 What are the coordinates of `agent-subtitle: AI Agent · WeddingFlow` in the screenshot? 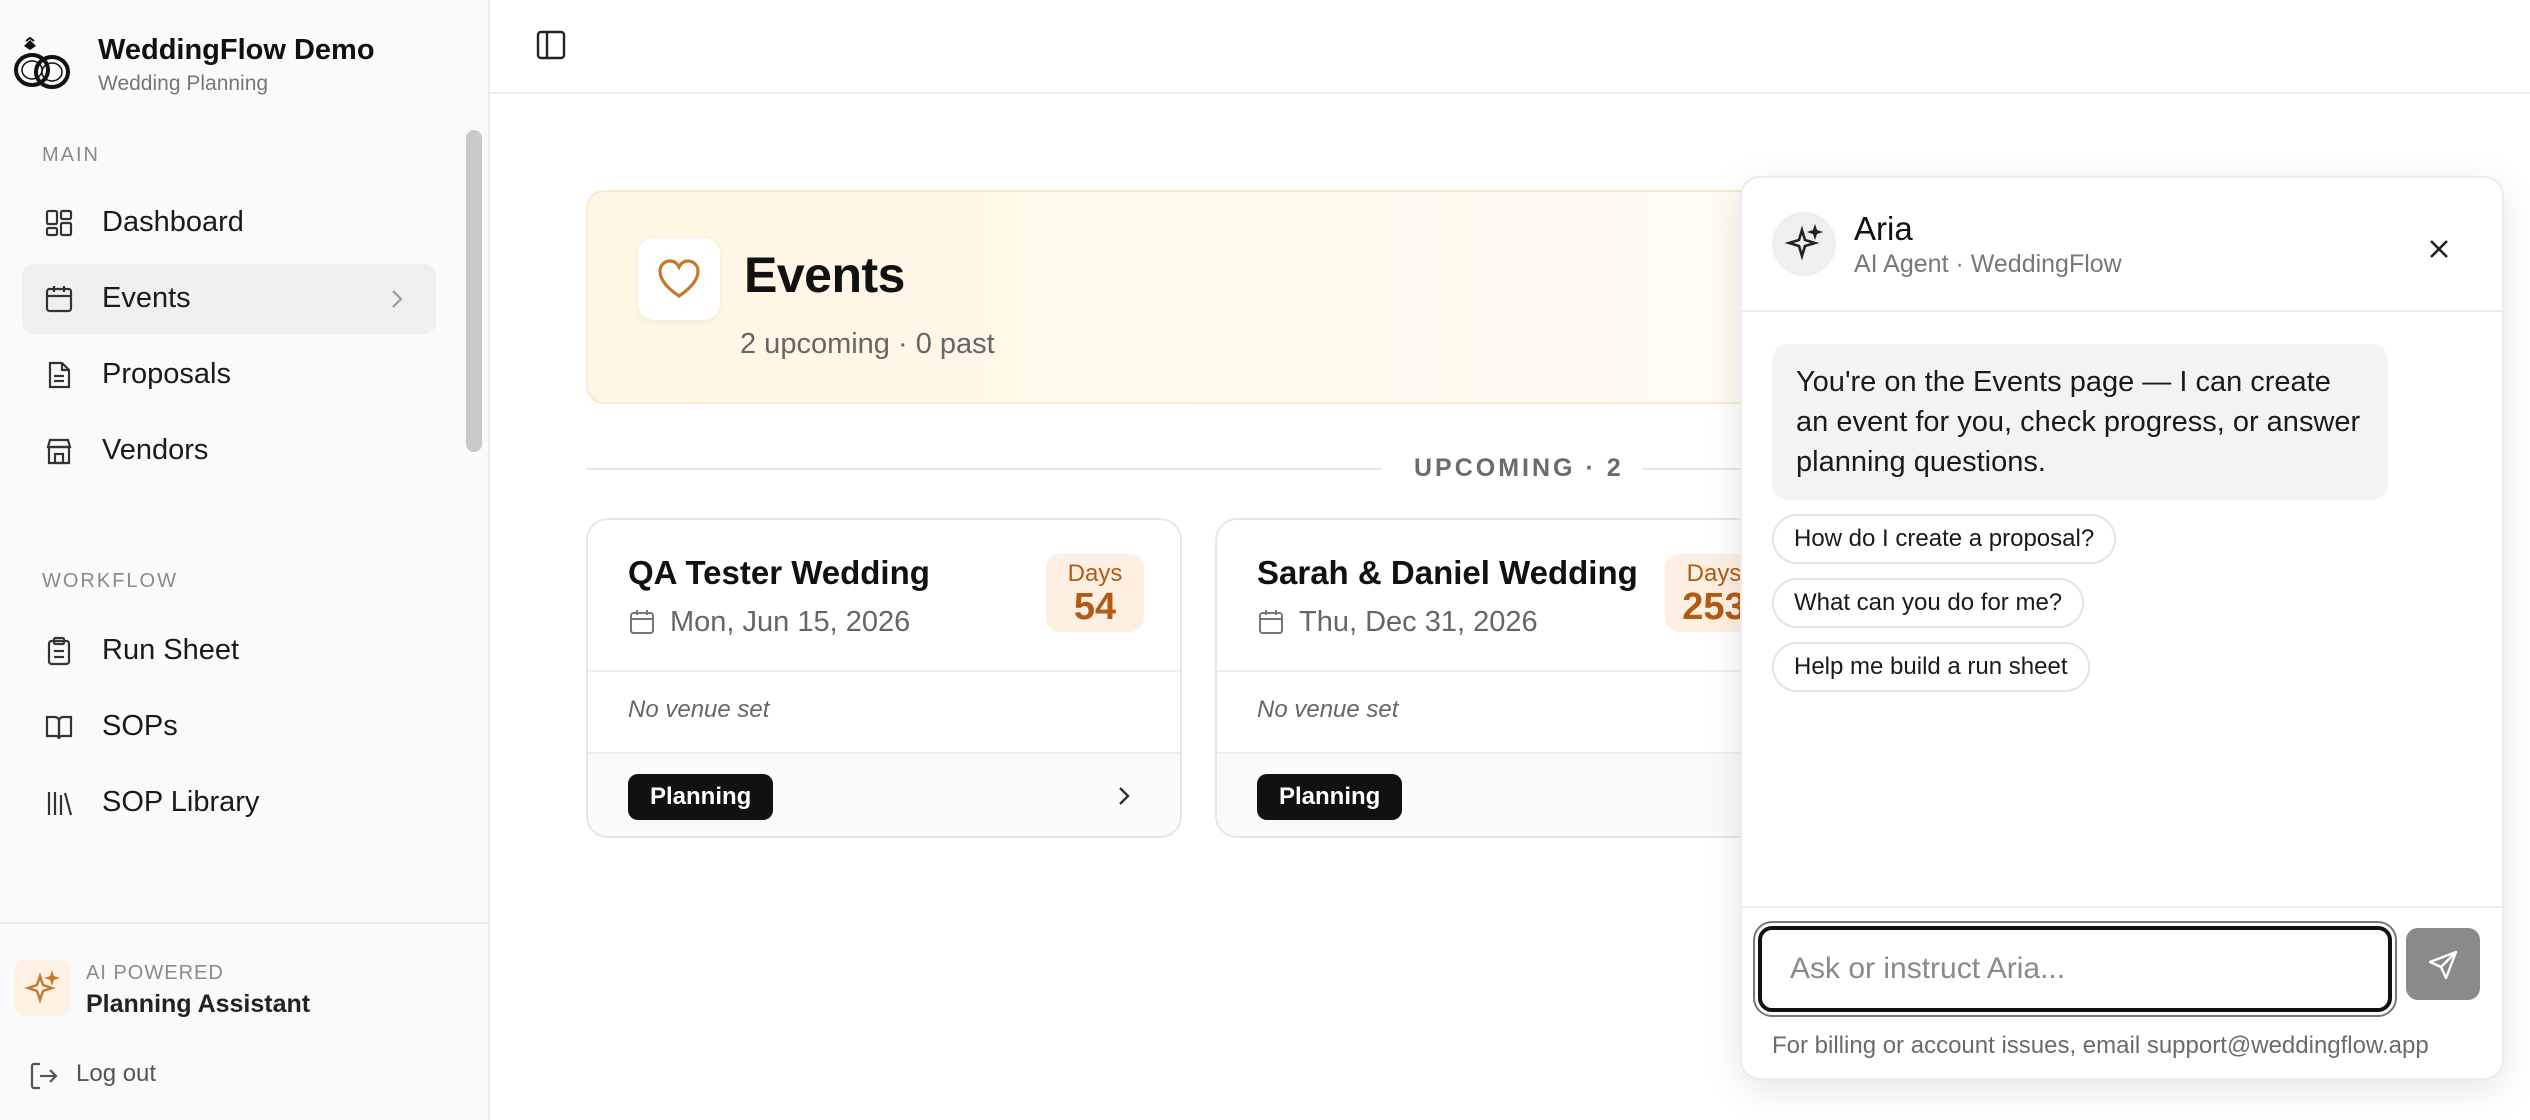 It's located at (1988, 264).